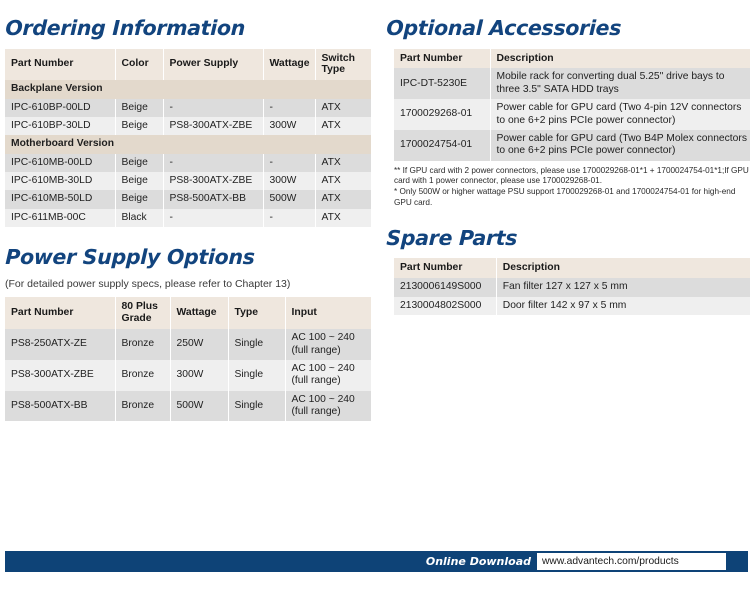  What do you see at coordinates (130, 257) in the screenshot?
I see `power-supply-options-title: Power Supply Options` at bounding box center [130, 257].